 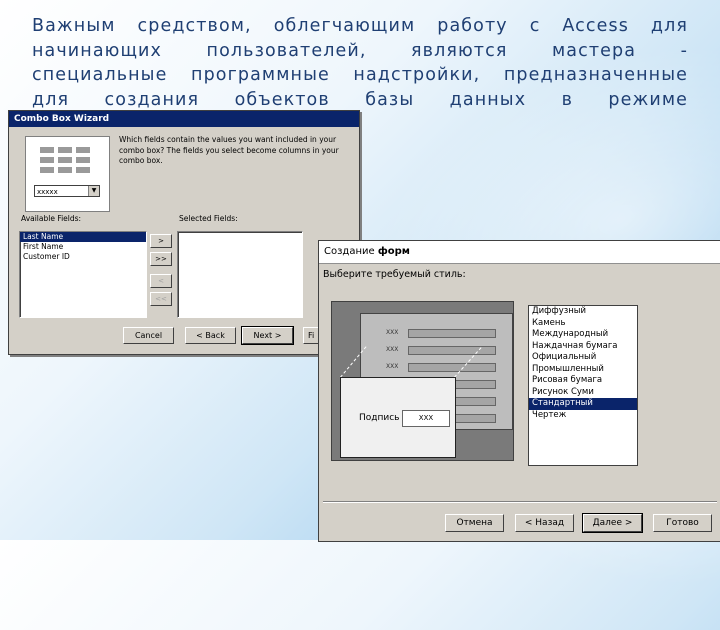 I want to click on list-item-selected: Стандартный, so click(x=583, y=404).